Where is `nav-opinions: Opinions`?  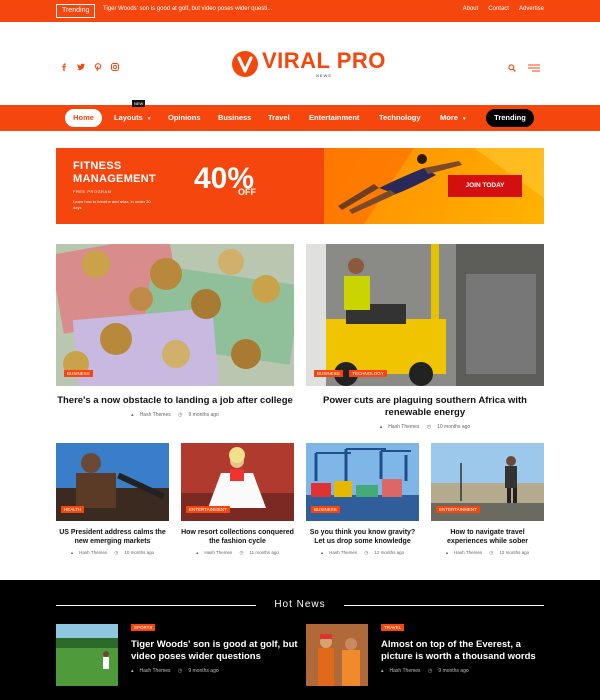
nav-opinions: Opinions is located at coordinates (184, 118).